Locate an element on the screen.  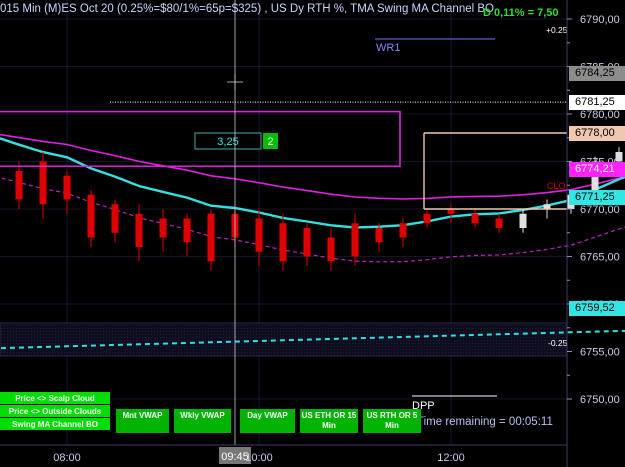
daily-change-label: D 0,11% = 7,50 is located at coordinates (521, 13).